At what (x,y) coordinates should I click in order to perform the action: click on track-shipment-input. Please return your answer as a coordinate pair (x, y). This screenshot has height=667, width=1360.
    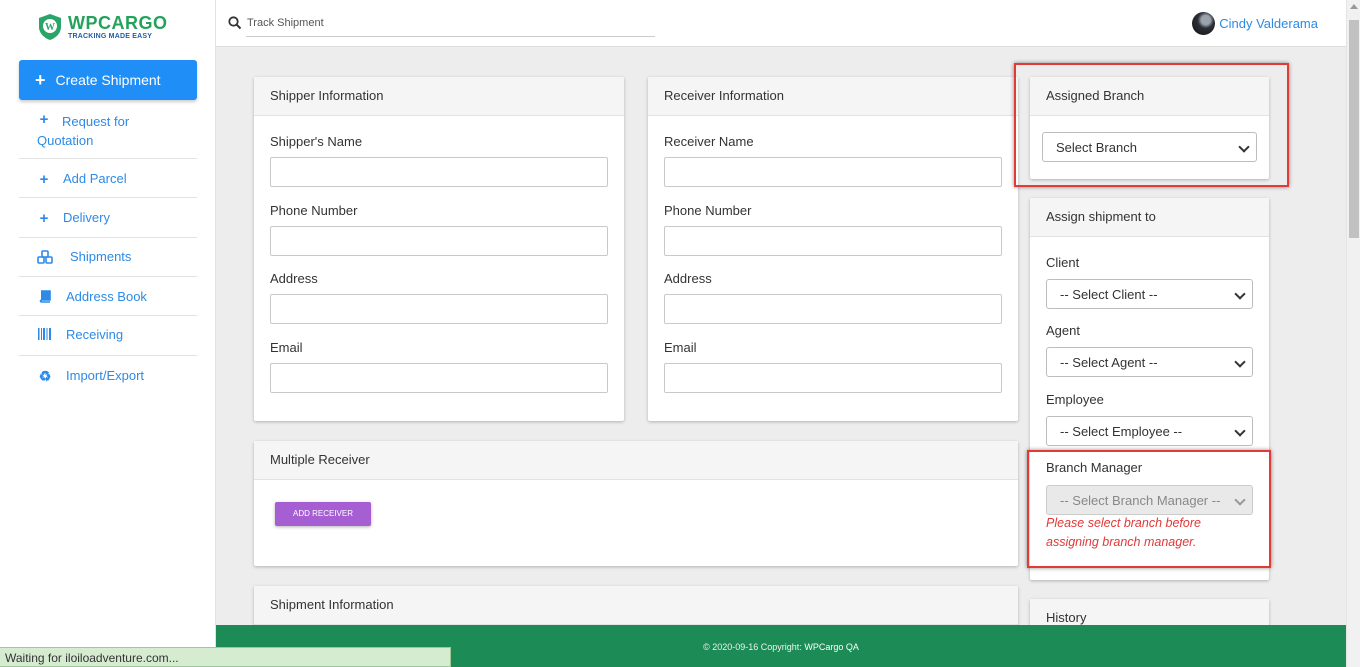
    Looking at the image, I should click on (450, 23).